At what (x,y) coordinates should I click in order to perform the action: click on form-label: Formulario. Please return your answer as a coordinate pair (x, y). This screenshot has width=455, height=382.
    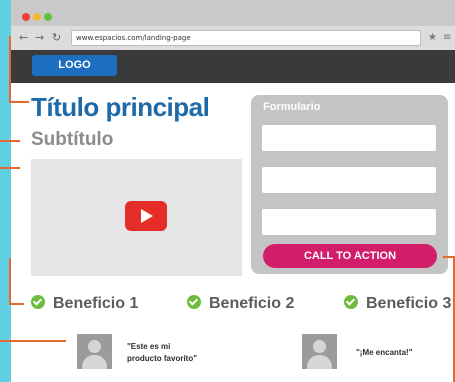
    Looking at the image, I should click on (292, 107).